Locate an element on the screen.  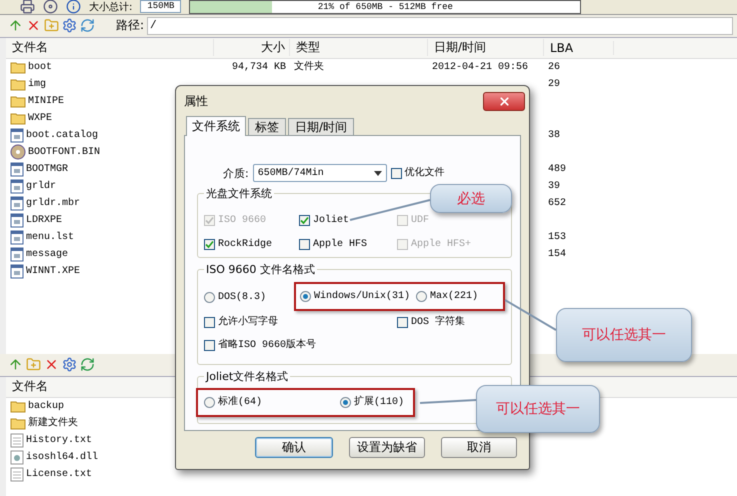
column-header: 文件名 is located at coordinates (110, 47).